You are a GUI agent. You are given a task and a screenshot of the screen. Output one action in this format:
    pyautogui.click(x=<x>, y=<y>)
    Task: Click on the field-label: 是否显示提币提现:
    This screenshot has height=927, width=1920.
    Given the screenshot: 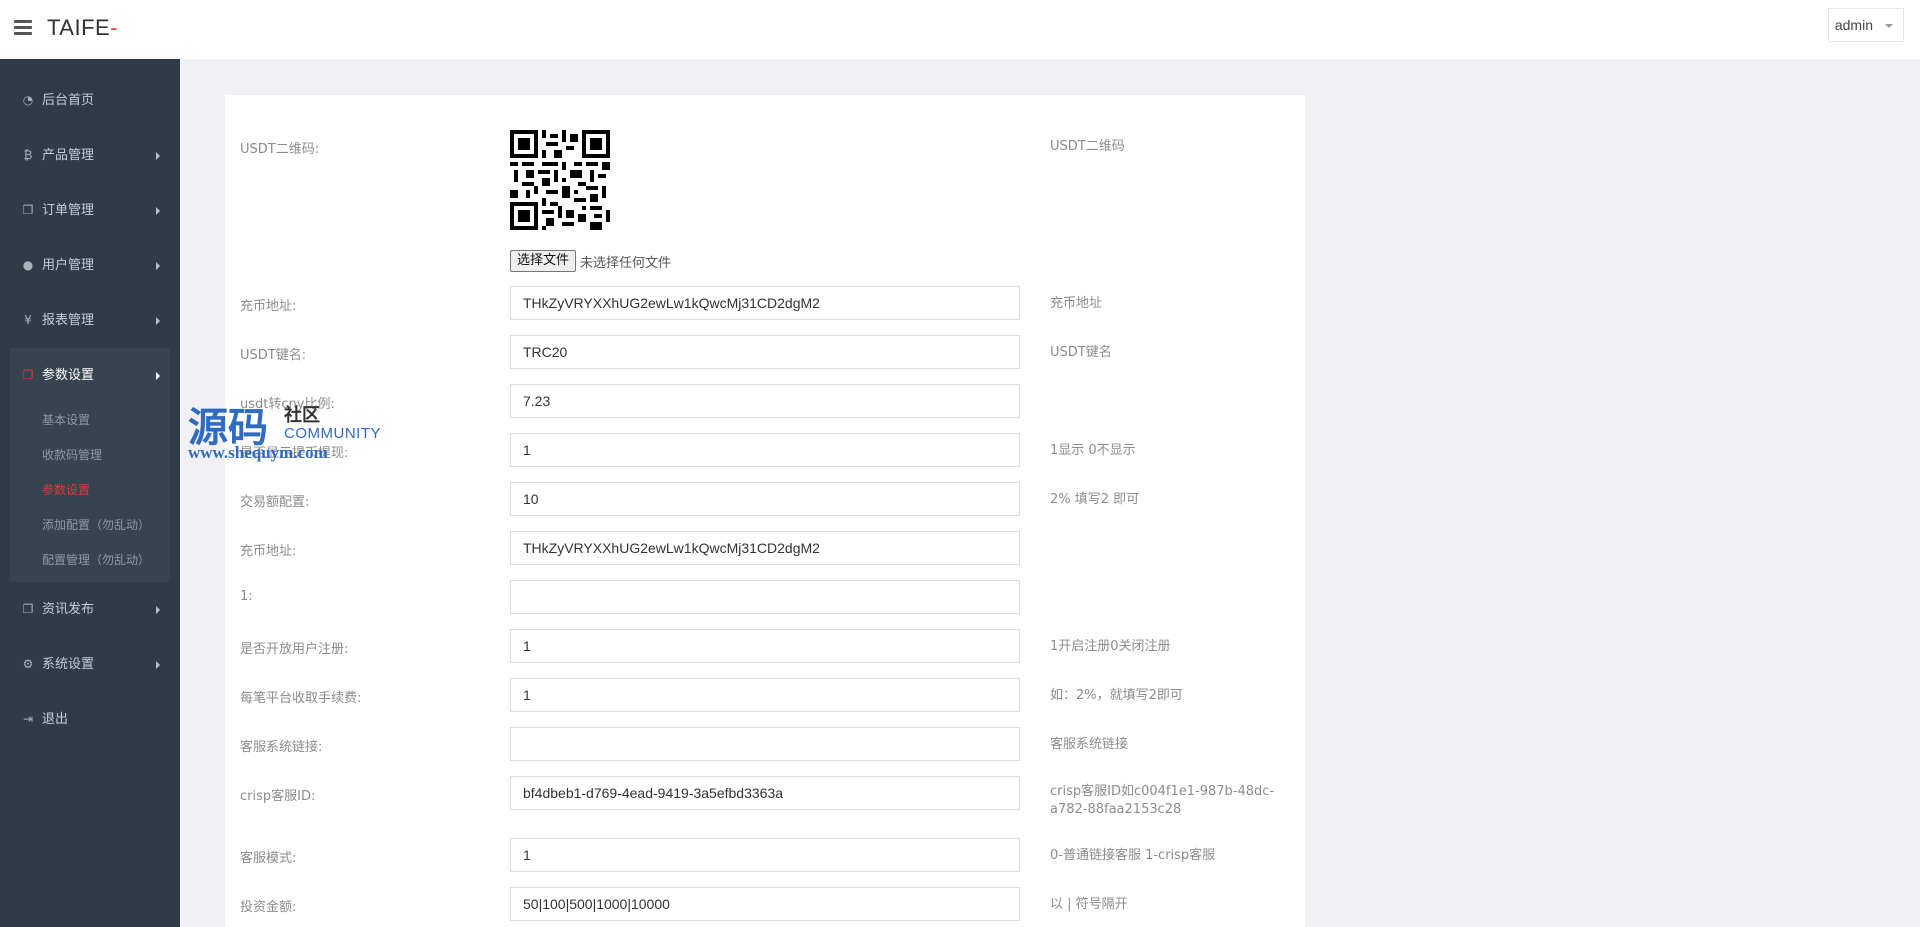 What is the action you would take?
    pyautogui.click(x=294, y=453)
    